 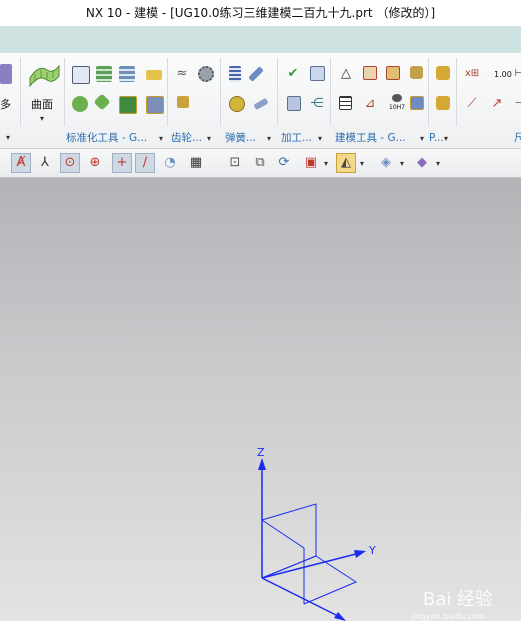 What do you see at coordinates (370, 104) in the screenshot?
I see `dimension-icon: ⊿` at bounding box center [370, 104].